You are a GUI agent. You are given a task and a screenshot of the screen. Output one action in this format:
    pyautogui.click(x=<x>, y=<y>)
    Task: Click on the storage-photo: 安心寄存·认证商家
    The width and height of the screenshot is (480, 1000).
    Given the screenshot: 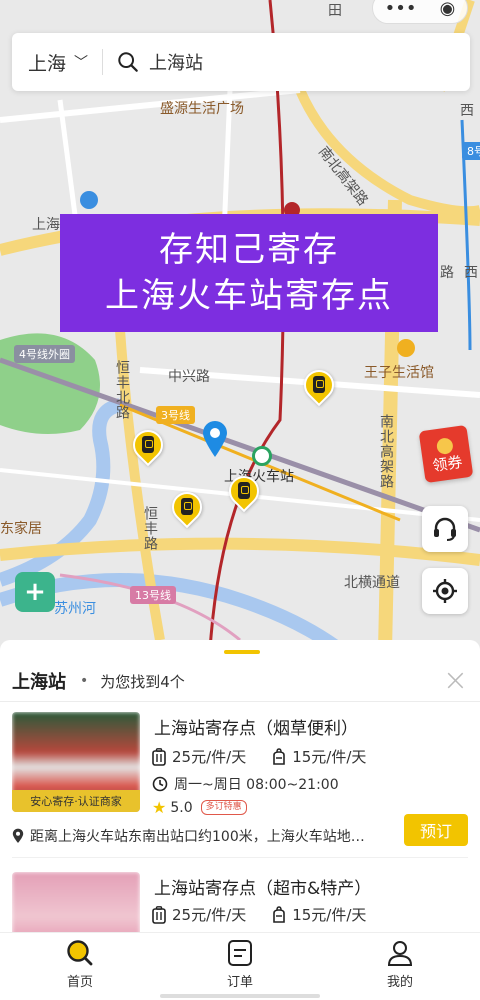 What is the action you would take?
    pyautogui.click(x=76, y=762)
    